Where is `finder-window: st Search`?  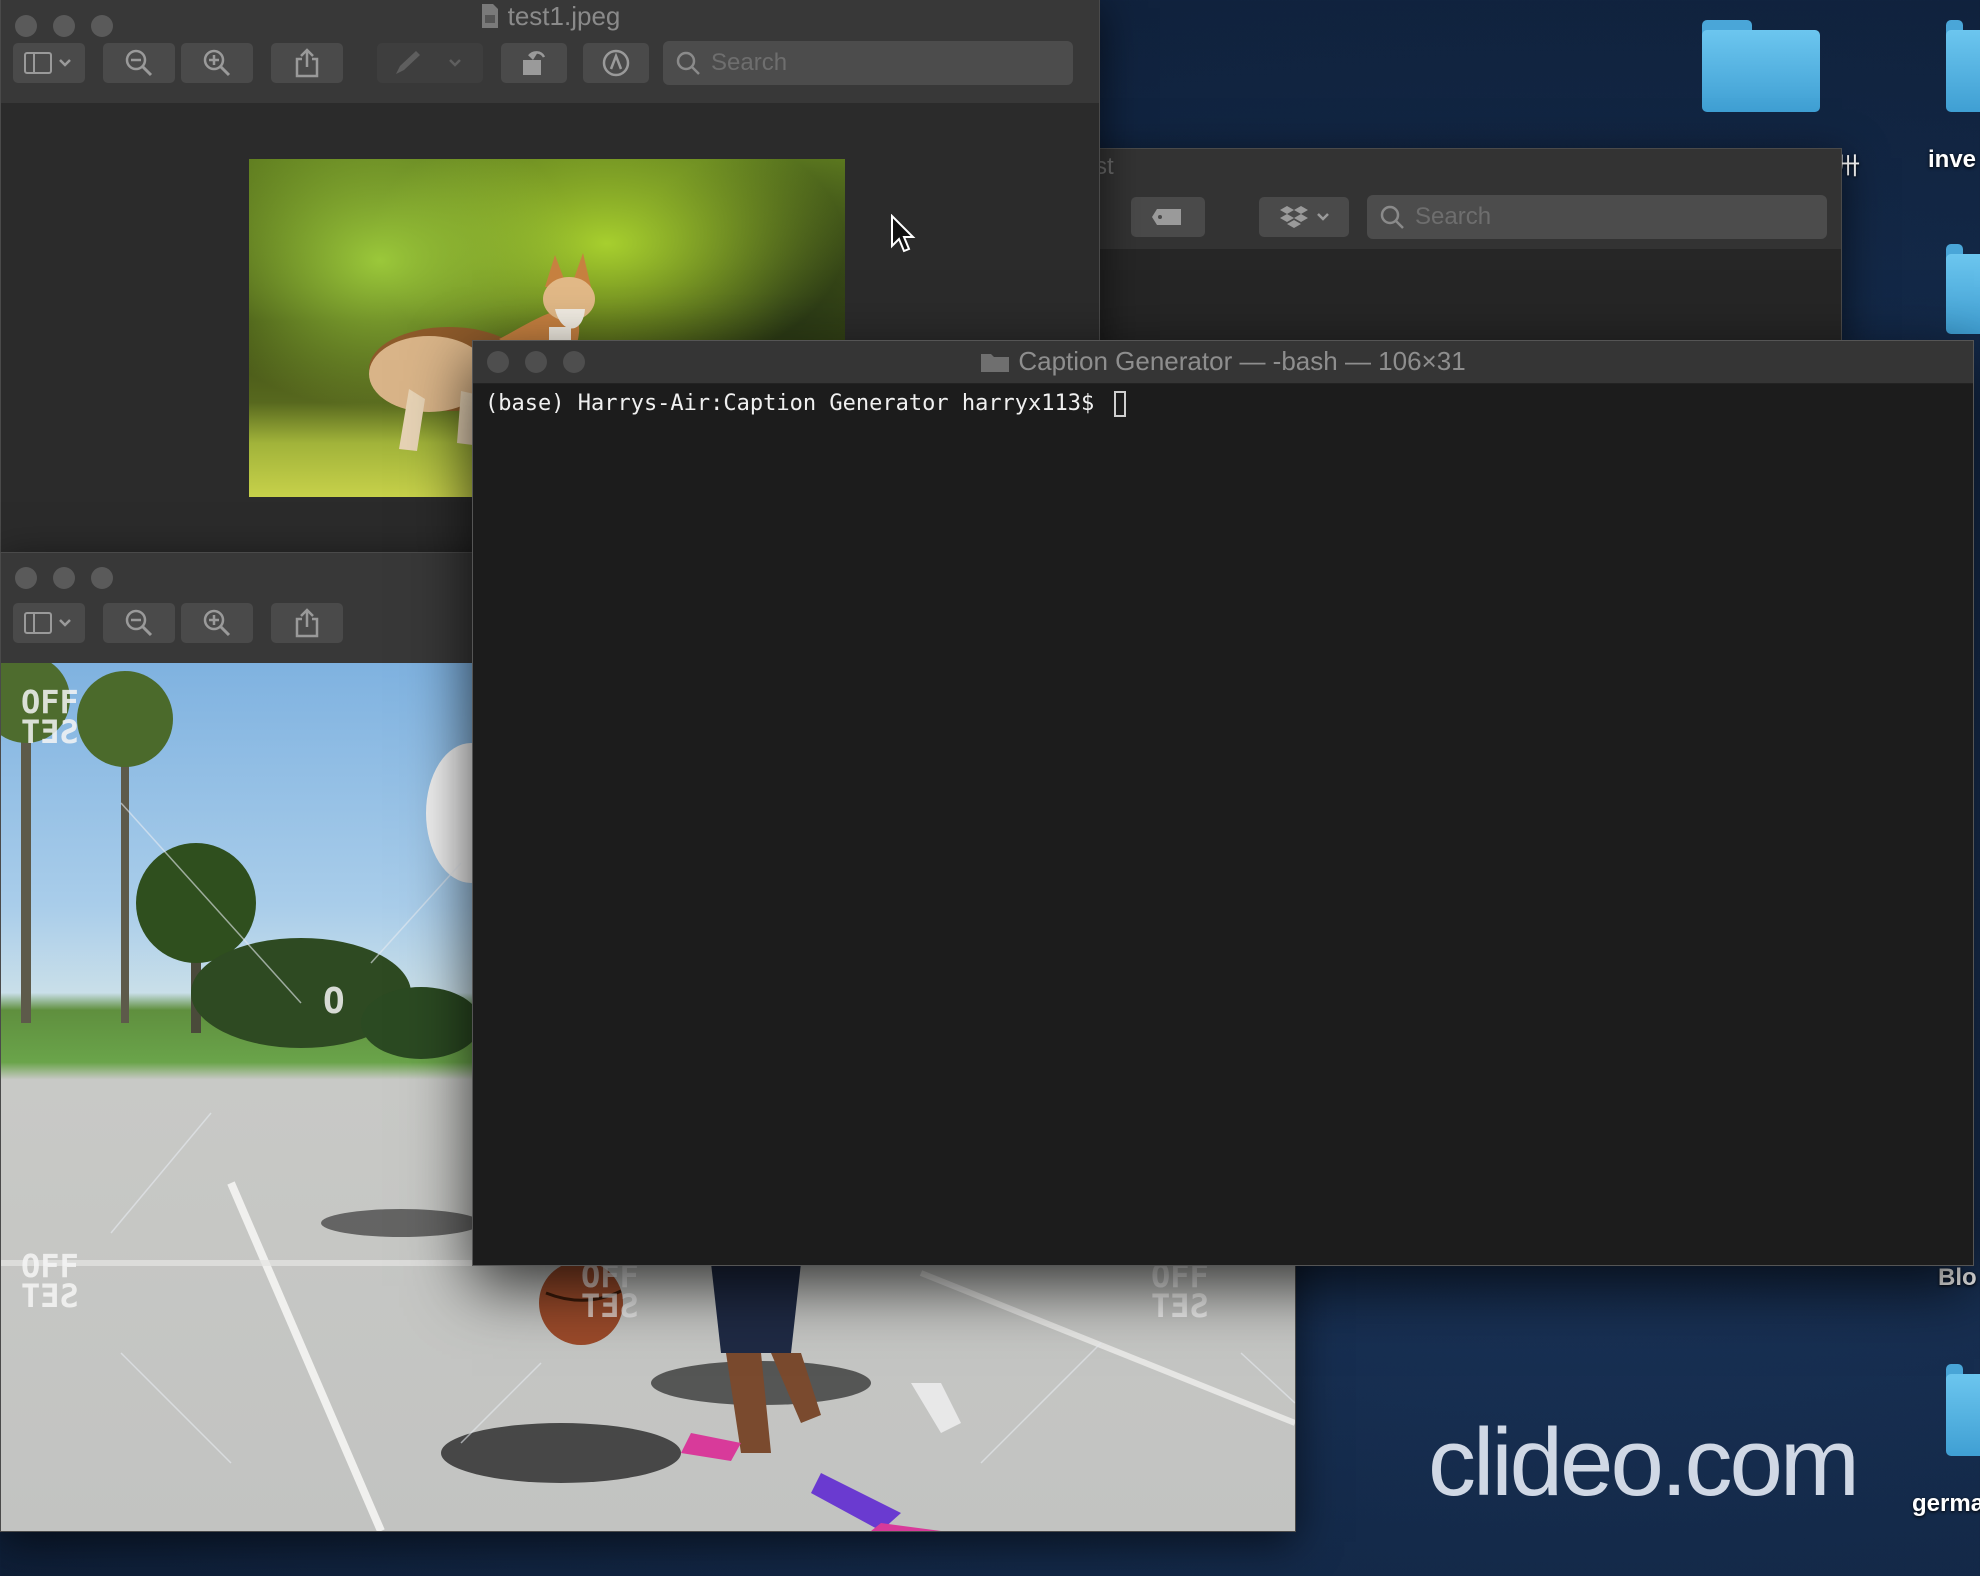
finder-window: st Search is located at coordinates (1421, 249).